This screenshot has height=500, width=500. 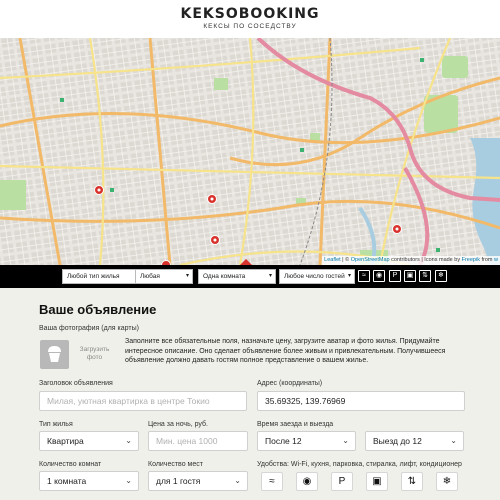 What do you see at coordinates (425, 276) in the screenshot?
I see `filter-elevator-icon: ⇅` at bounding box center [425, 276].